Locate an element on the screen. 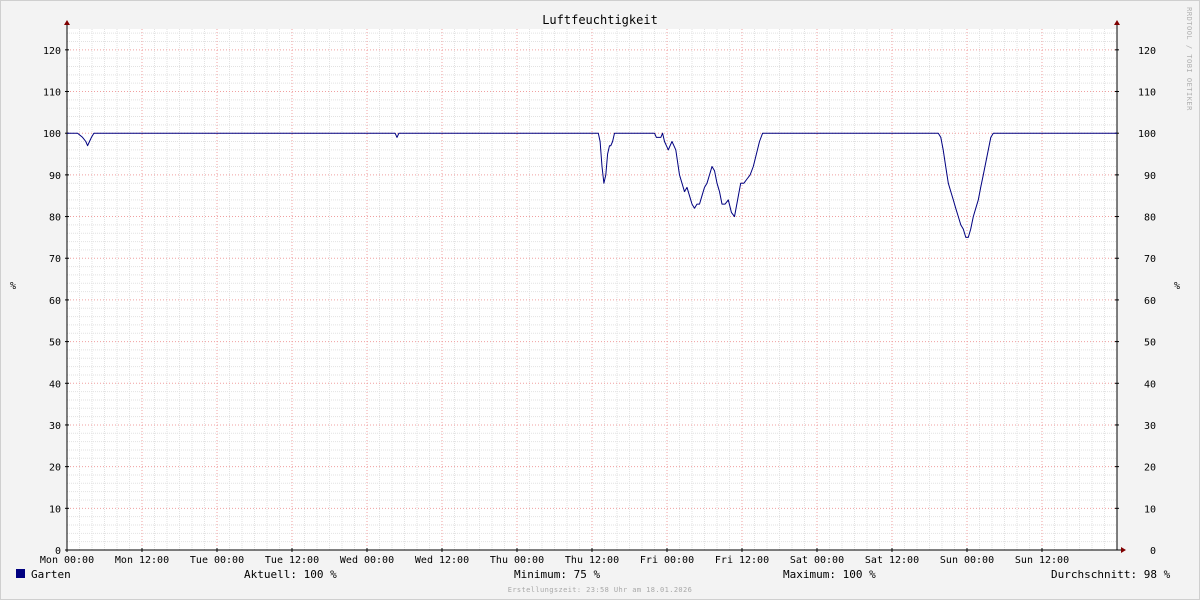 The width and height of the screenshot is (1200, 600). y-tick-label-left: 30 is located at coordinates (55, 426).